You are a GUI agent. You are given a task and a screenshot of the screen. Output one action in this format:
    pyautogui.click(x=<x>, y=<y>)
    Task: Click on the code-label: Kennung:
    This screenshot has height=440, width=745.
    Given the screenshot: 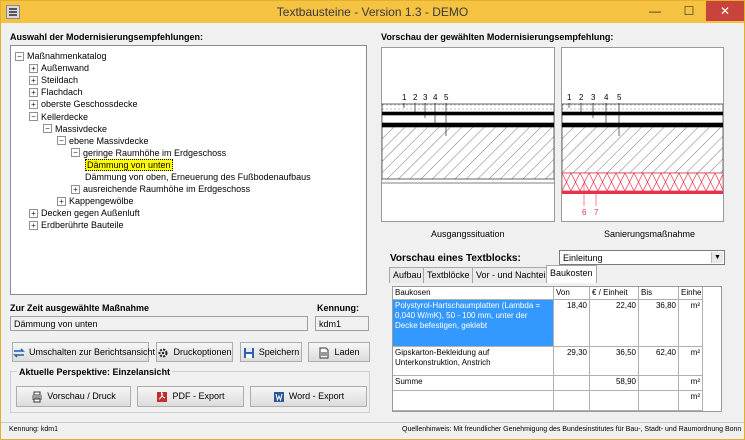 What is the action you would take?
    pyautogui.click(x=338, y=308)
    